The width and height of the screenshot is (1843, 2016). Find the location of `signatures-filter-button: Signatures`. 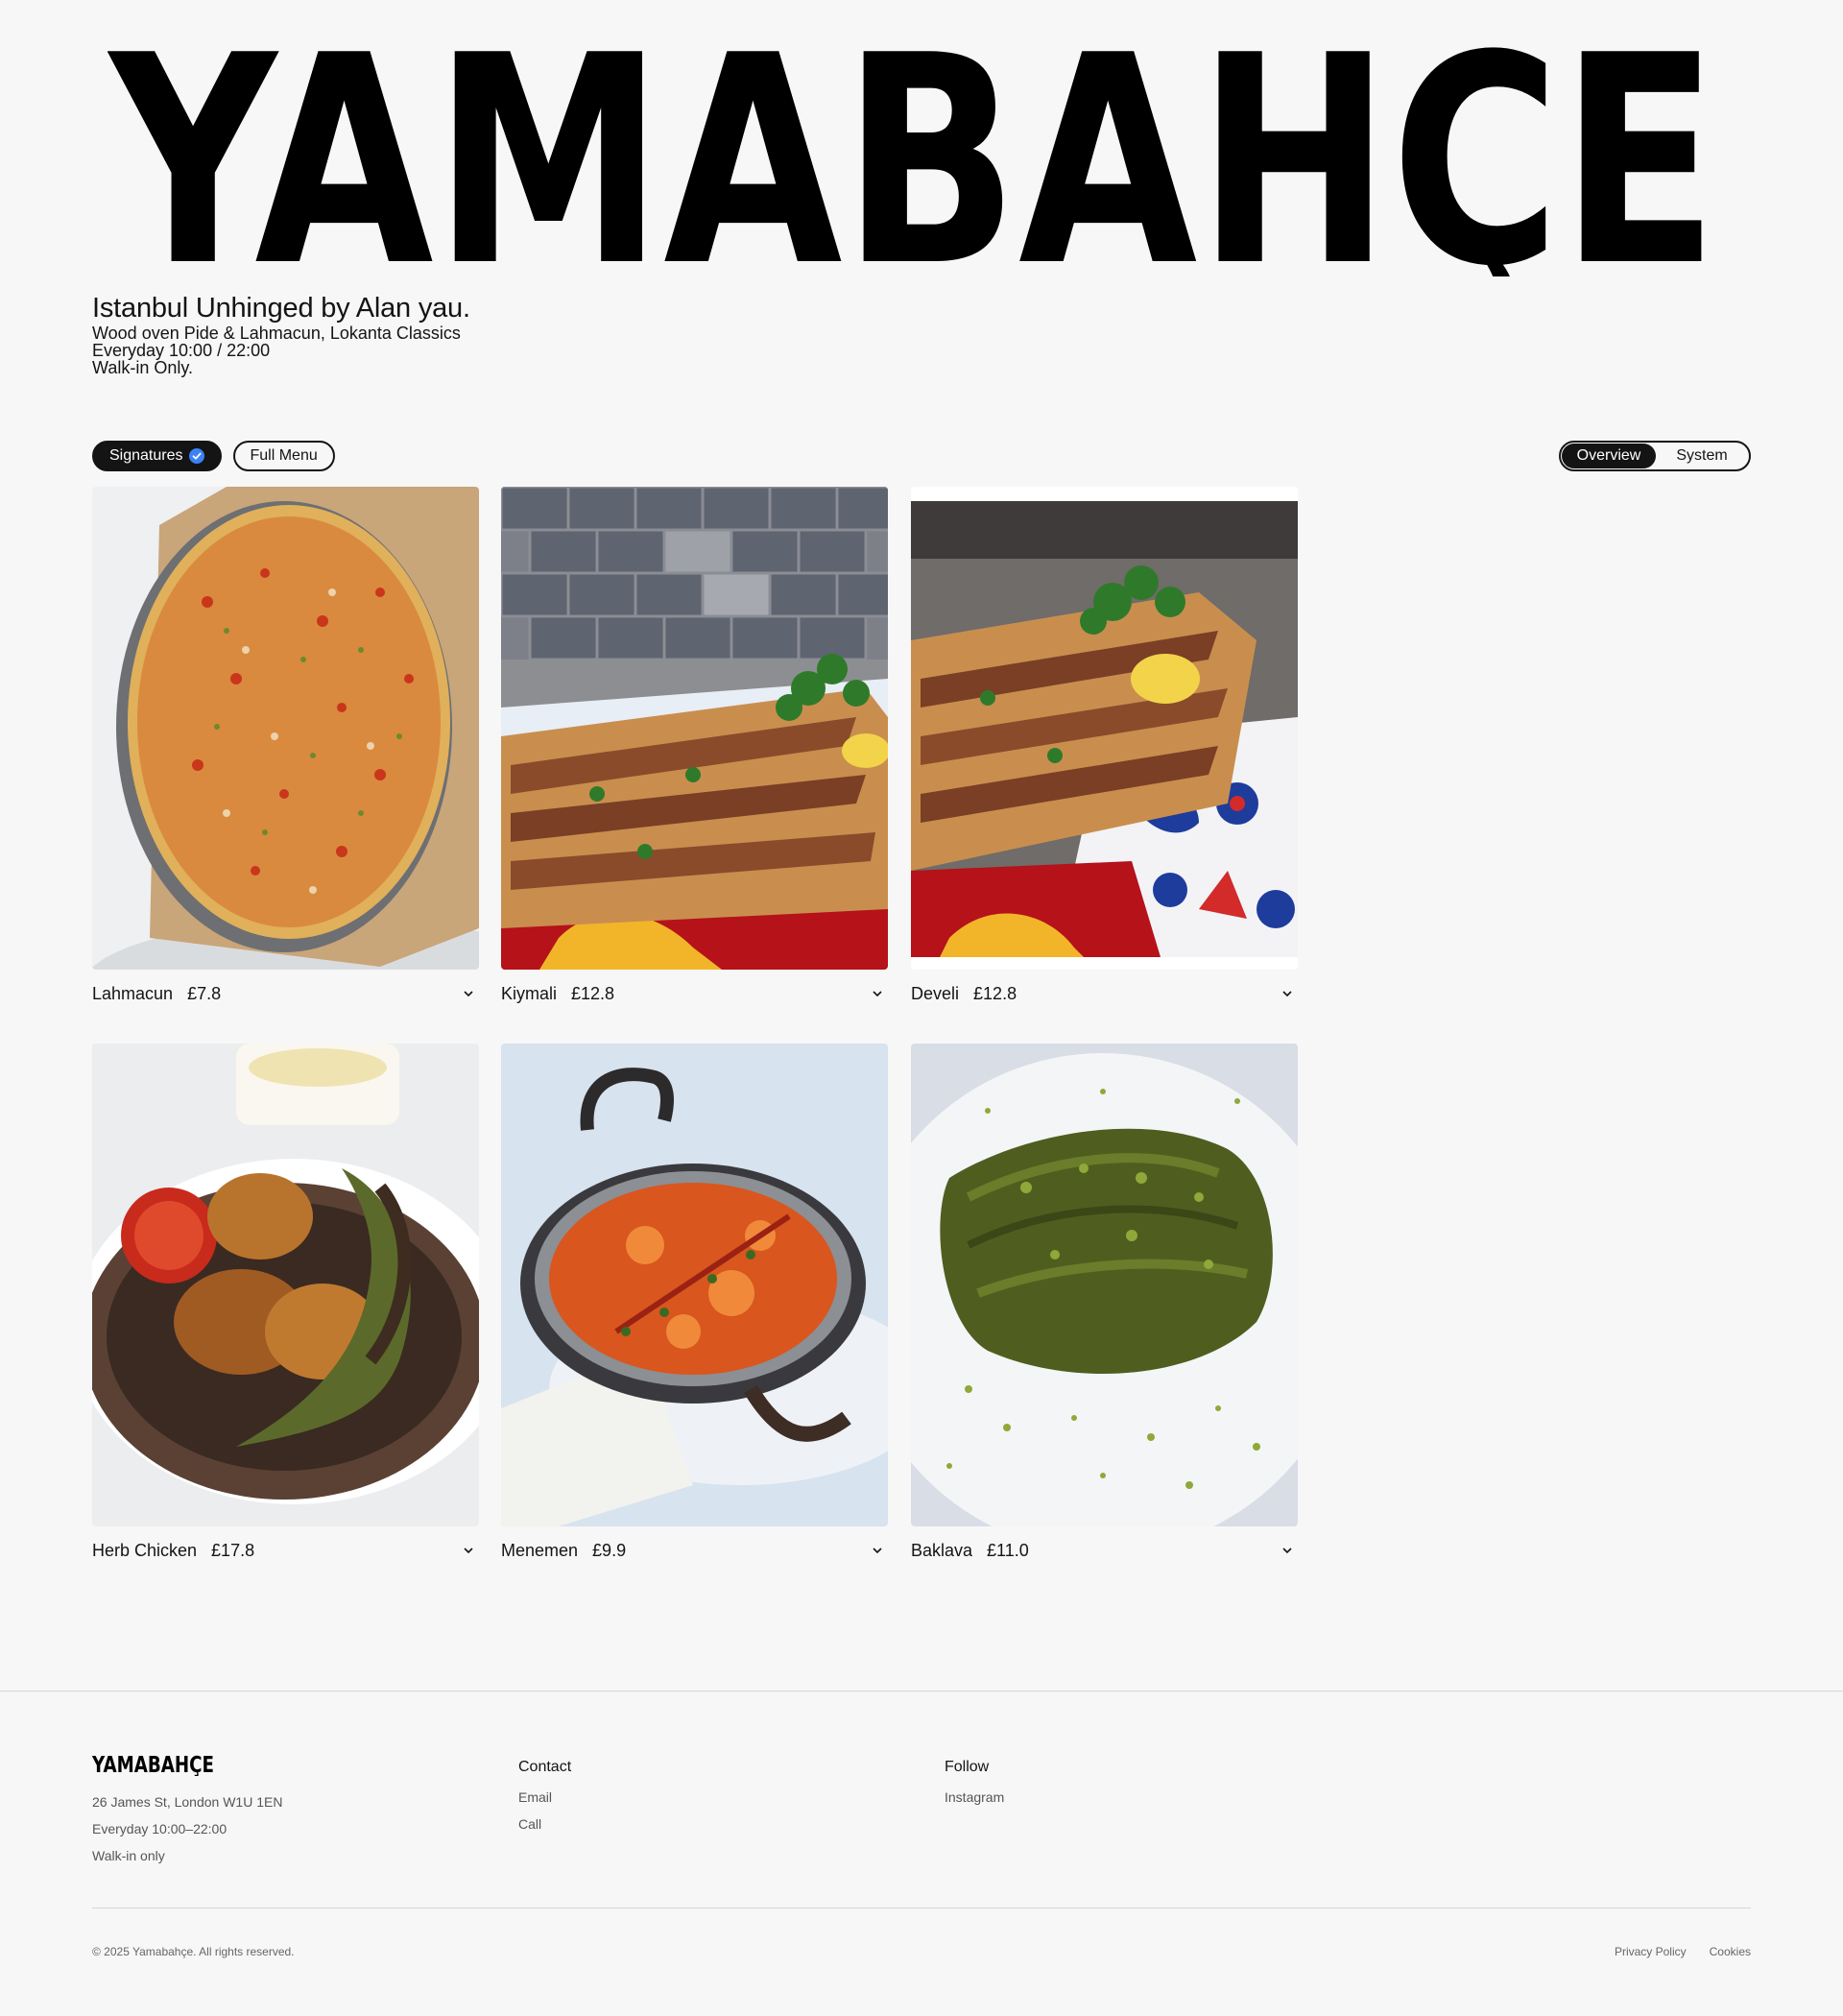

signatures-filter-button: Signatures is located at coordinates (157, 456).